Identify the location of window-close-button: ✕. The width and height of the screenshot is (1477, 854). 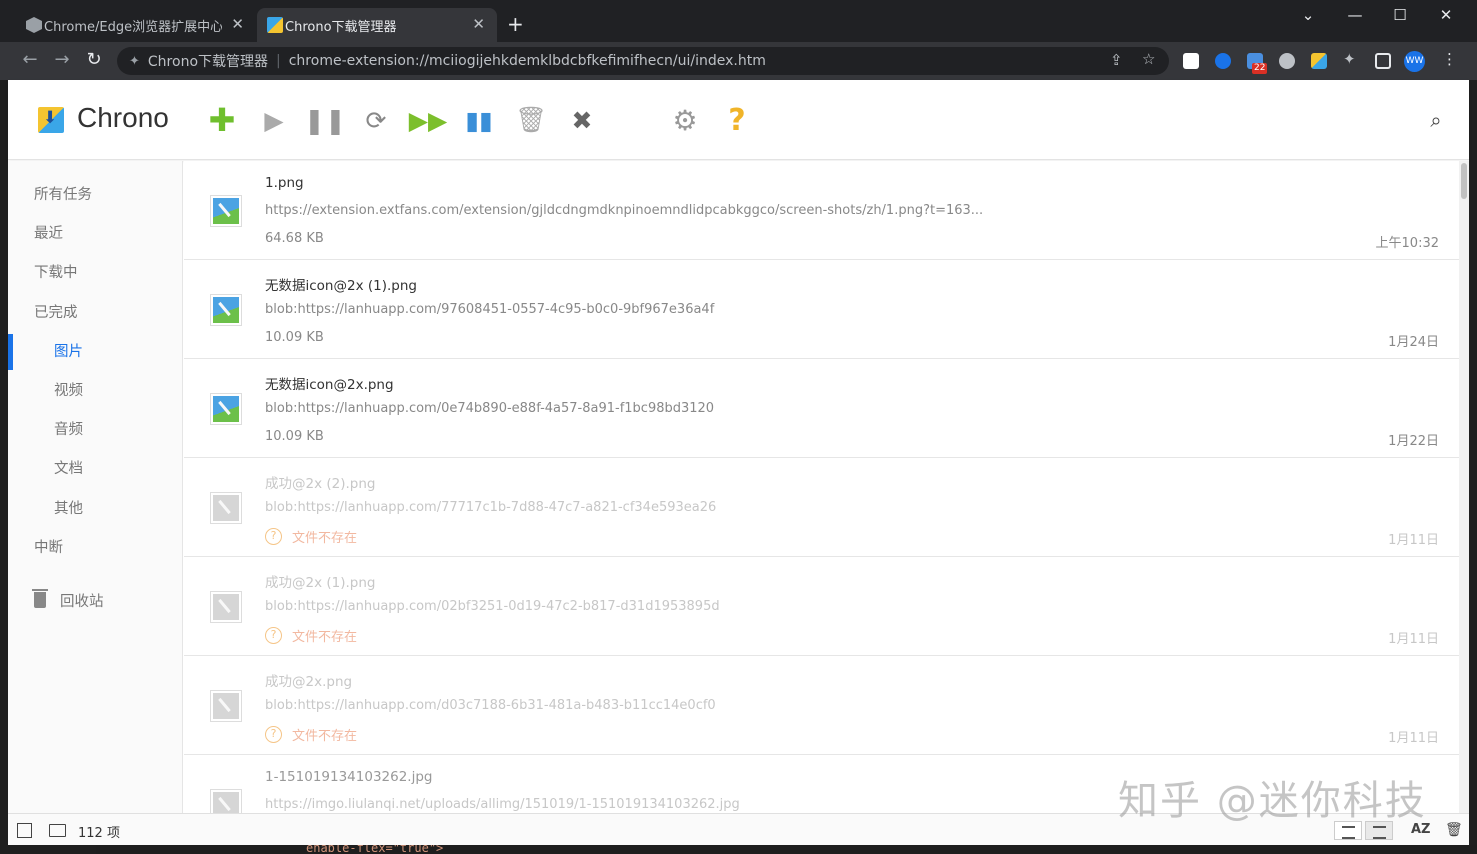
(1446, 15).